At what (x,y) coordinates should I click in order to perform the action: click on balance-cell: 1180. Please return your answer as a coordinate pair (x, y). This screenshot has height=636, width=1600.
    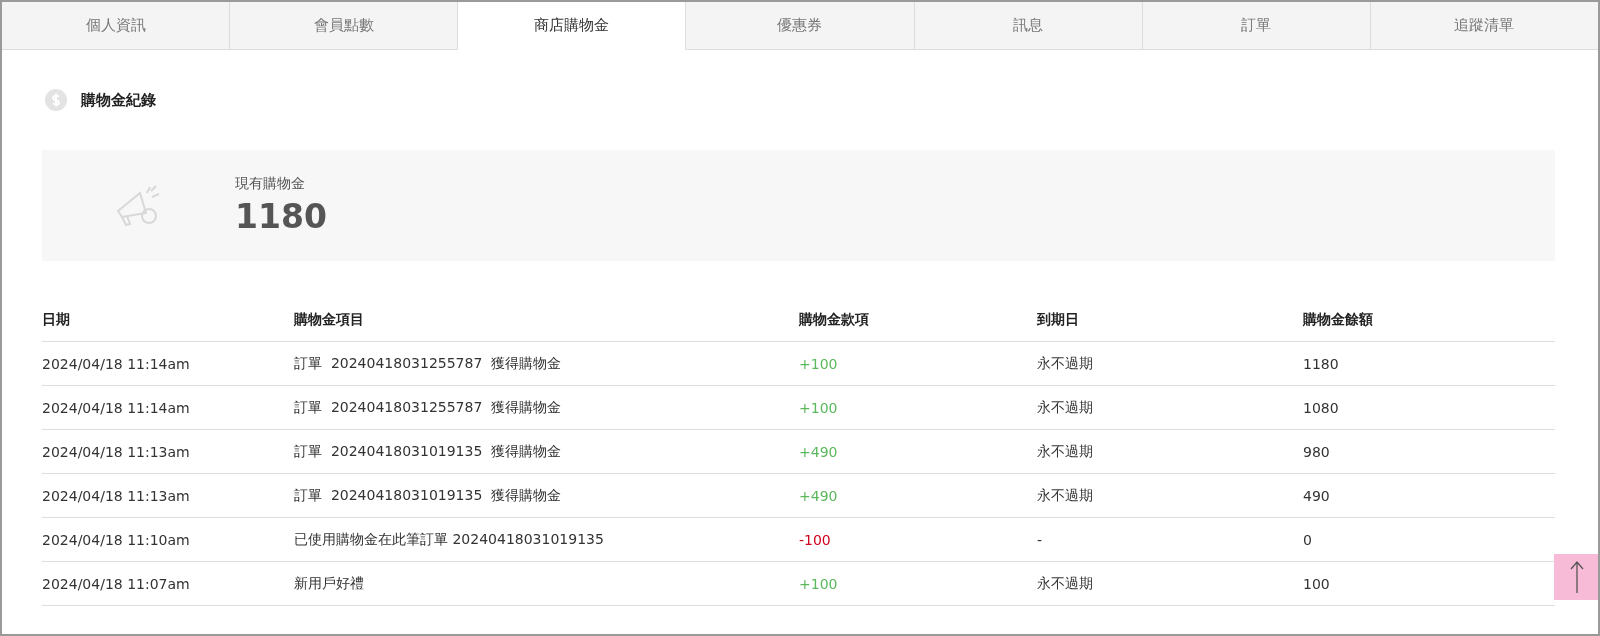
    Looking at the image, I should click on (1429, 363).